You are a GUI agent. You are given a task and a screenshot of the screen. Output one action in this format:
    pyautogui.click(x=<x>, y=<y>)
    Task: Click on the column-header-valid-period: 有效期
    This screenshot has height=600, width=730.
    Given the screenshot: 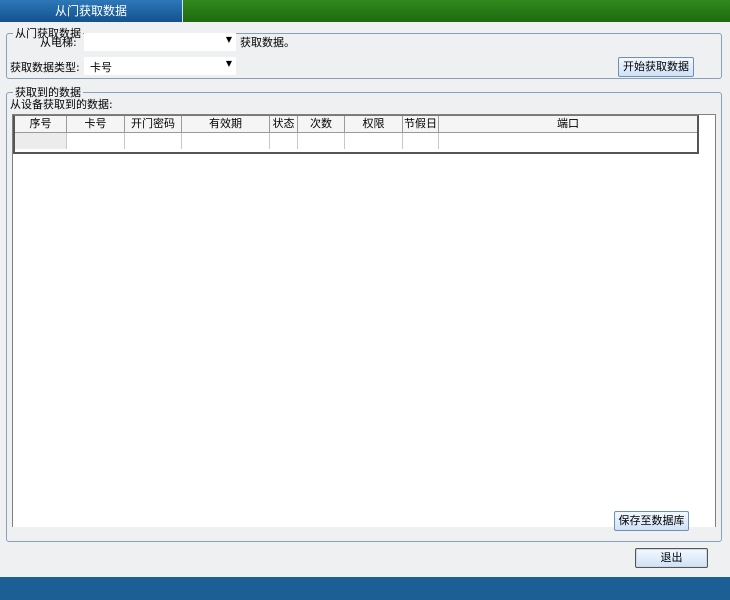 What is the action you would take?
    pyautogui.click(x=226, y=124)
    